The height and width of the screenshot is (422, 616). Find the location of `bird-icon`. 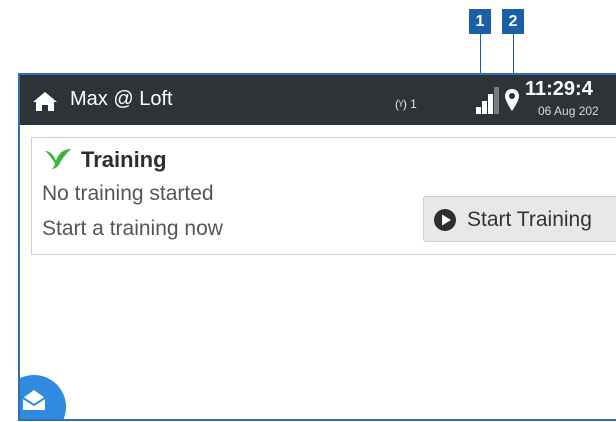

bird-icon is located at coordinates (58, 161).